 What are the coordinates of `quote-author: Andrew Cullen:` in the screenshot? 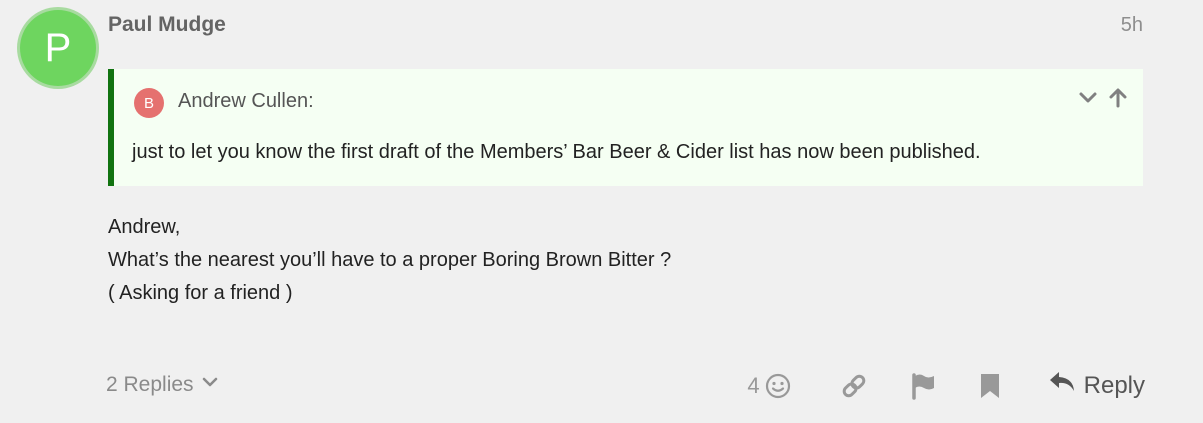 It's located at (246, 101).